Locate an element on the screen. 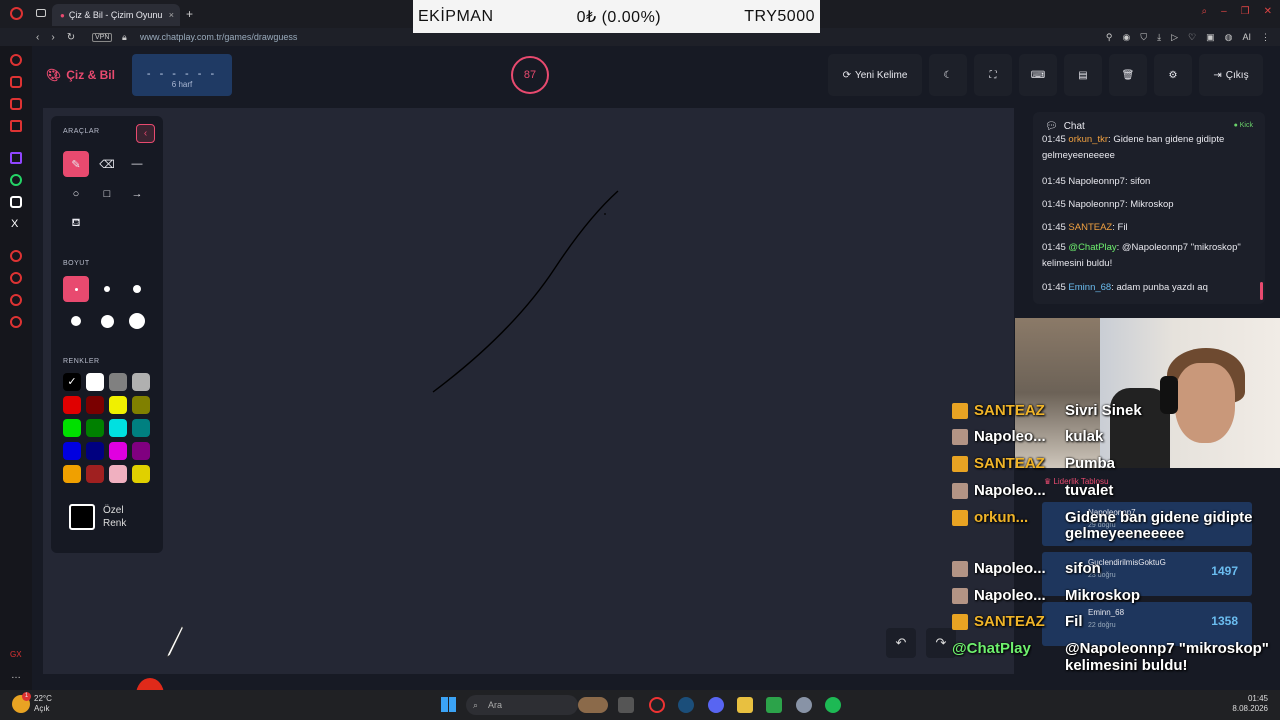 The width and height of the screenshot is (1280, 720). game-logo: 🎨︎ Çiz & Bil is located at coordinates (80, 75).